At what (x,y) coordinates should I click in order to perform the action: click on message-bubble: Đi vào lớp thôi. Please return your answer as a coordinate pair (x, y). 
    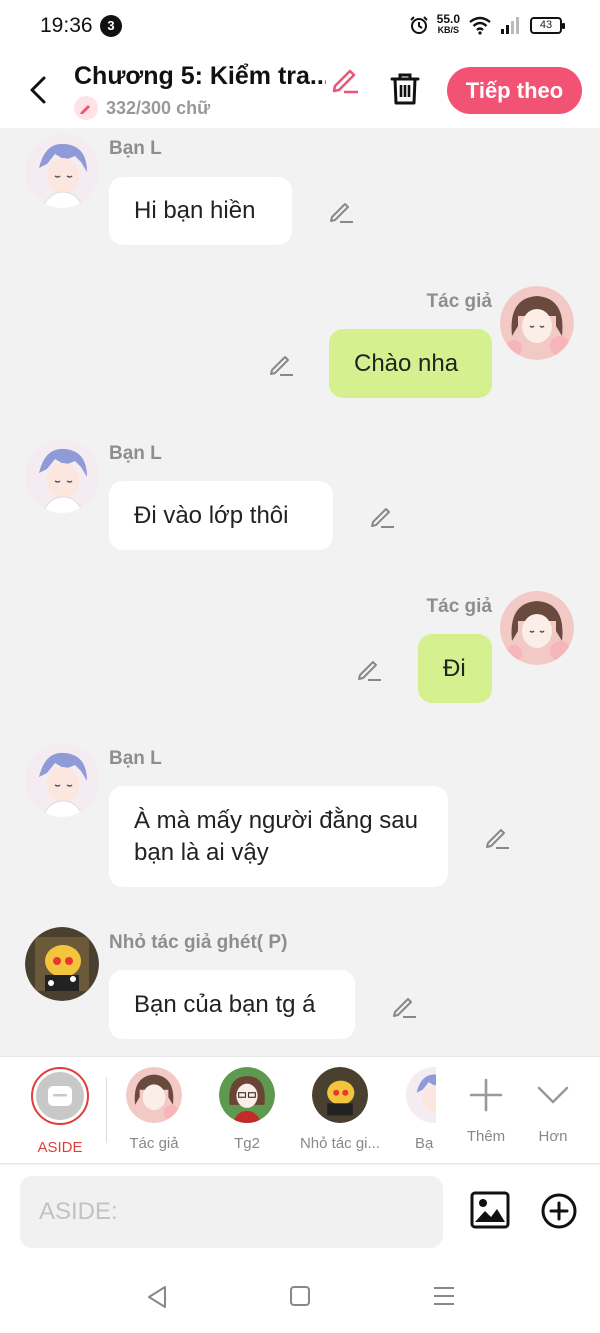
    Looking at the image, I should click on (221, 515).